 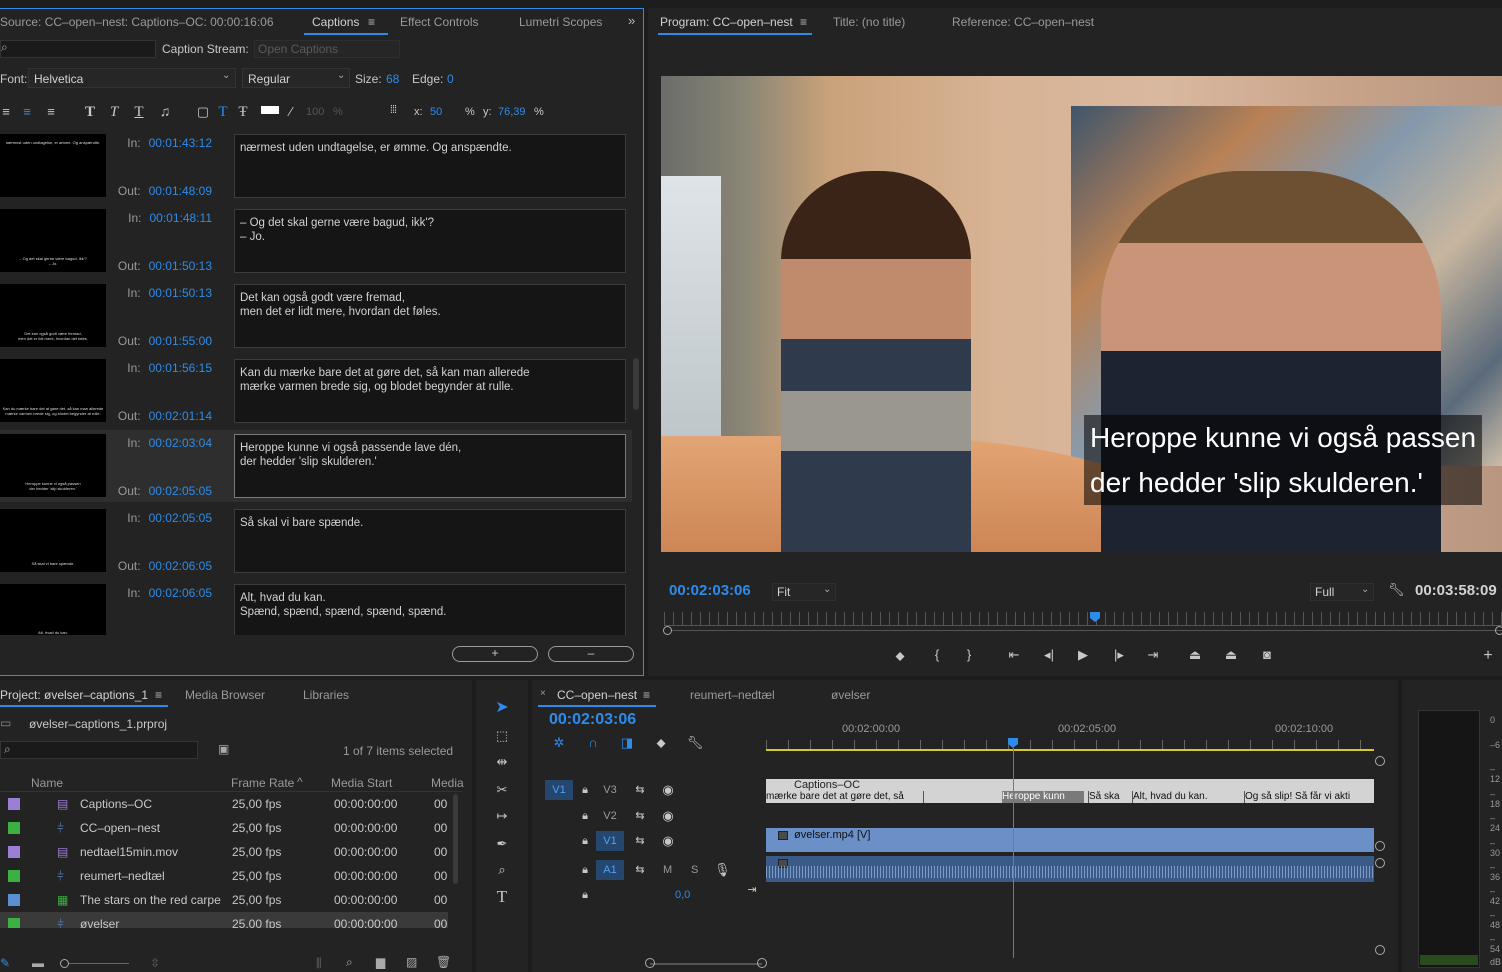 What do you see at coordinates (1153, 655) in the screenshot?
I see `go-to-out-icon: ⇥` at bounding box center [1153, 655].